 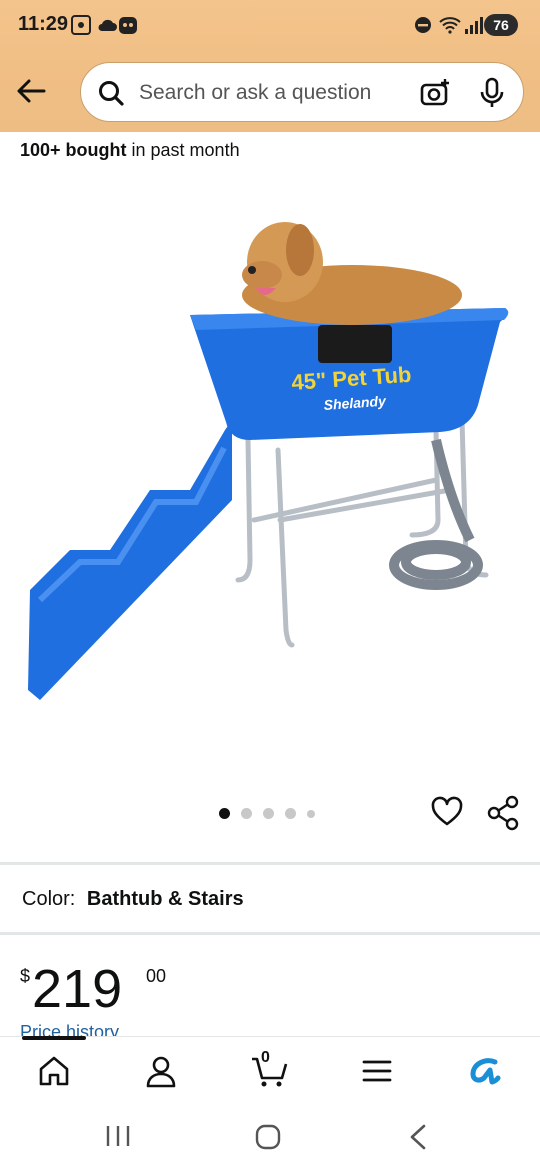 I want to click on carousel-dot-active, so click(x=224, y=813).